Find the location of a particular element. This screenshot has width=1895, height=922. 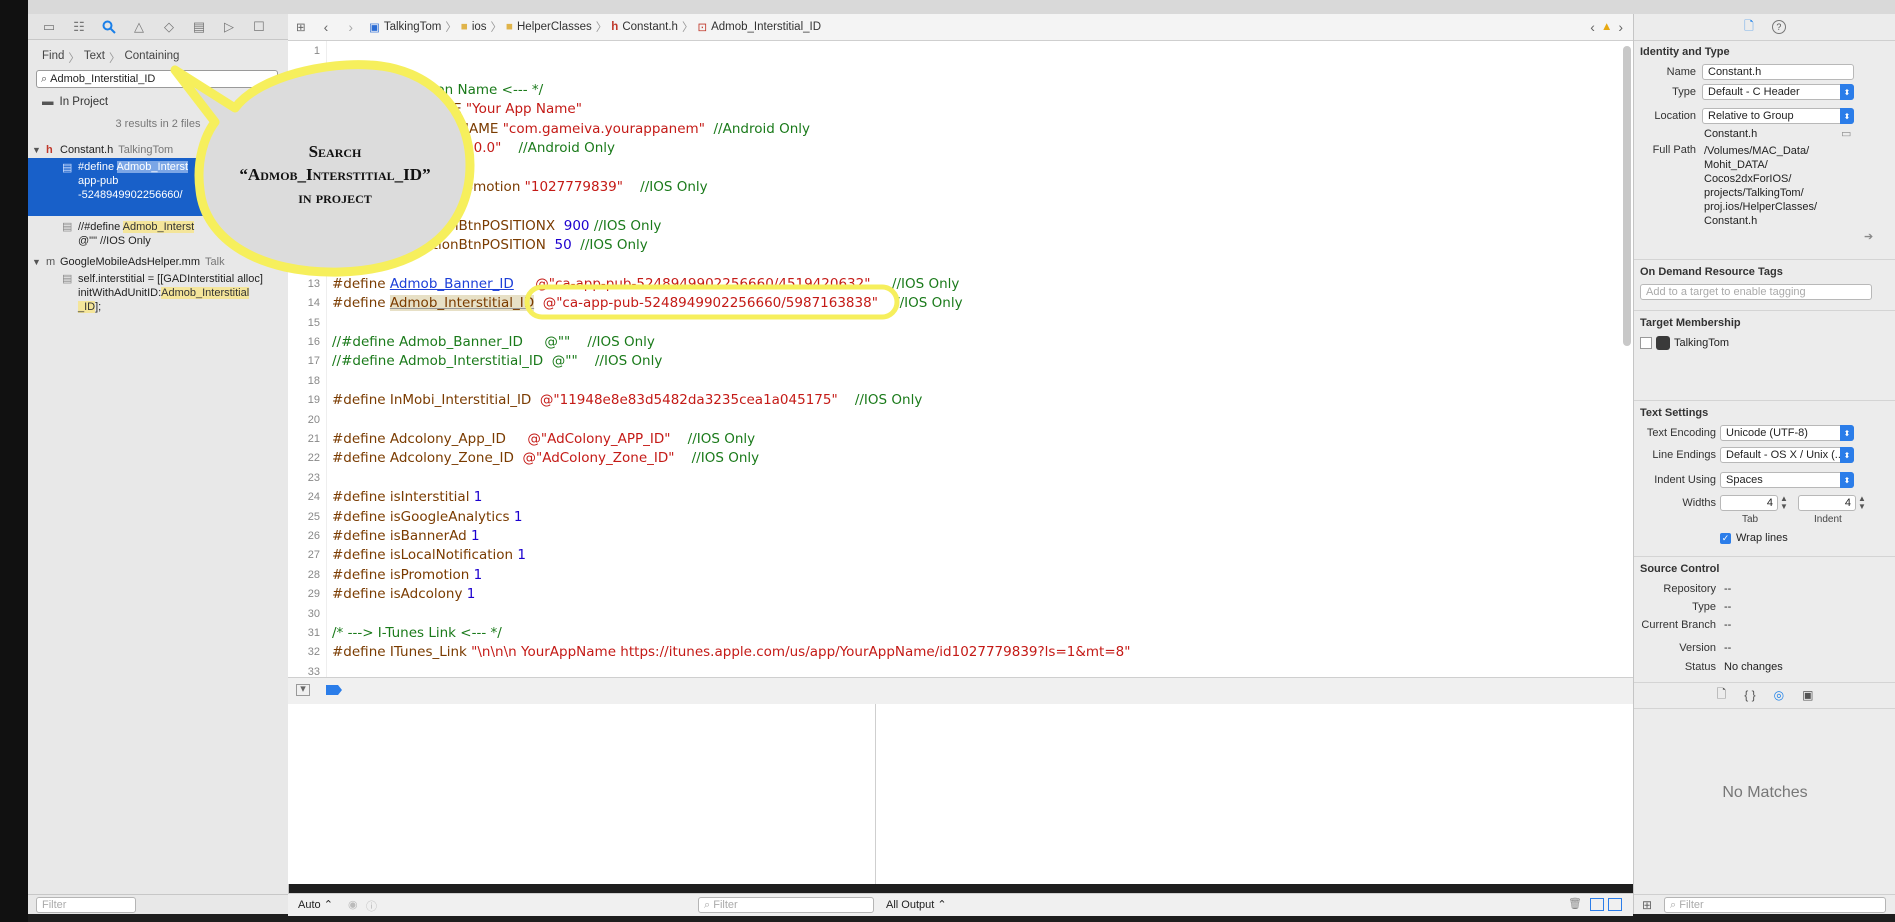

annotation-overlay is located at coordinates (535, 190).